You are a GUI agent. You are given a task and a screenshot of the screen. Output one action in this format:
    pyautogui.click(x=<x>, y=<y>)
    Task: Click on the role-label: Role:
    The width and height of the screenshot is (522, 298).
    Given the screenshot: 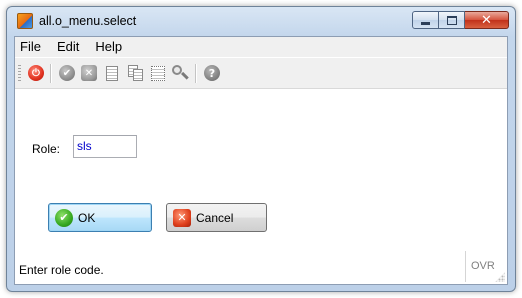 What is the action you would take?
    pyautogui.click(x=46, y=149)
    